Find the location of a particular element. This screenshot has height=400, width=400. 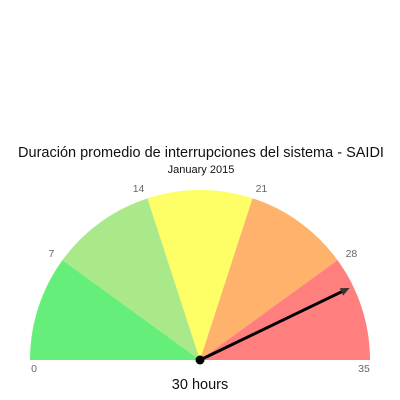

gauge-tick-label-14: 14 is located at coordinates (139, 189).